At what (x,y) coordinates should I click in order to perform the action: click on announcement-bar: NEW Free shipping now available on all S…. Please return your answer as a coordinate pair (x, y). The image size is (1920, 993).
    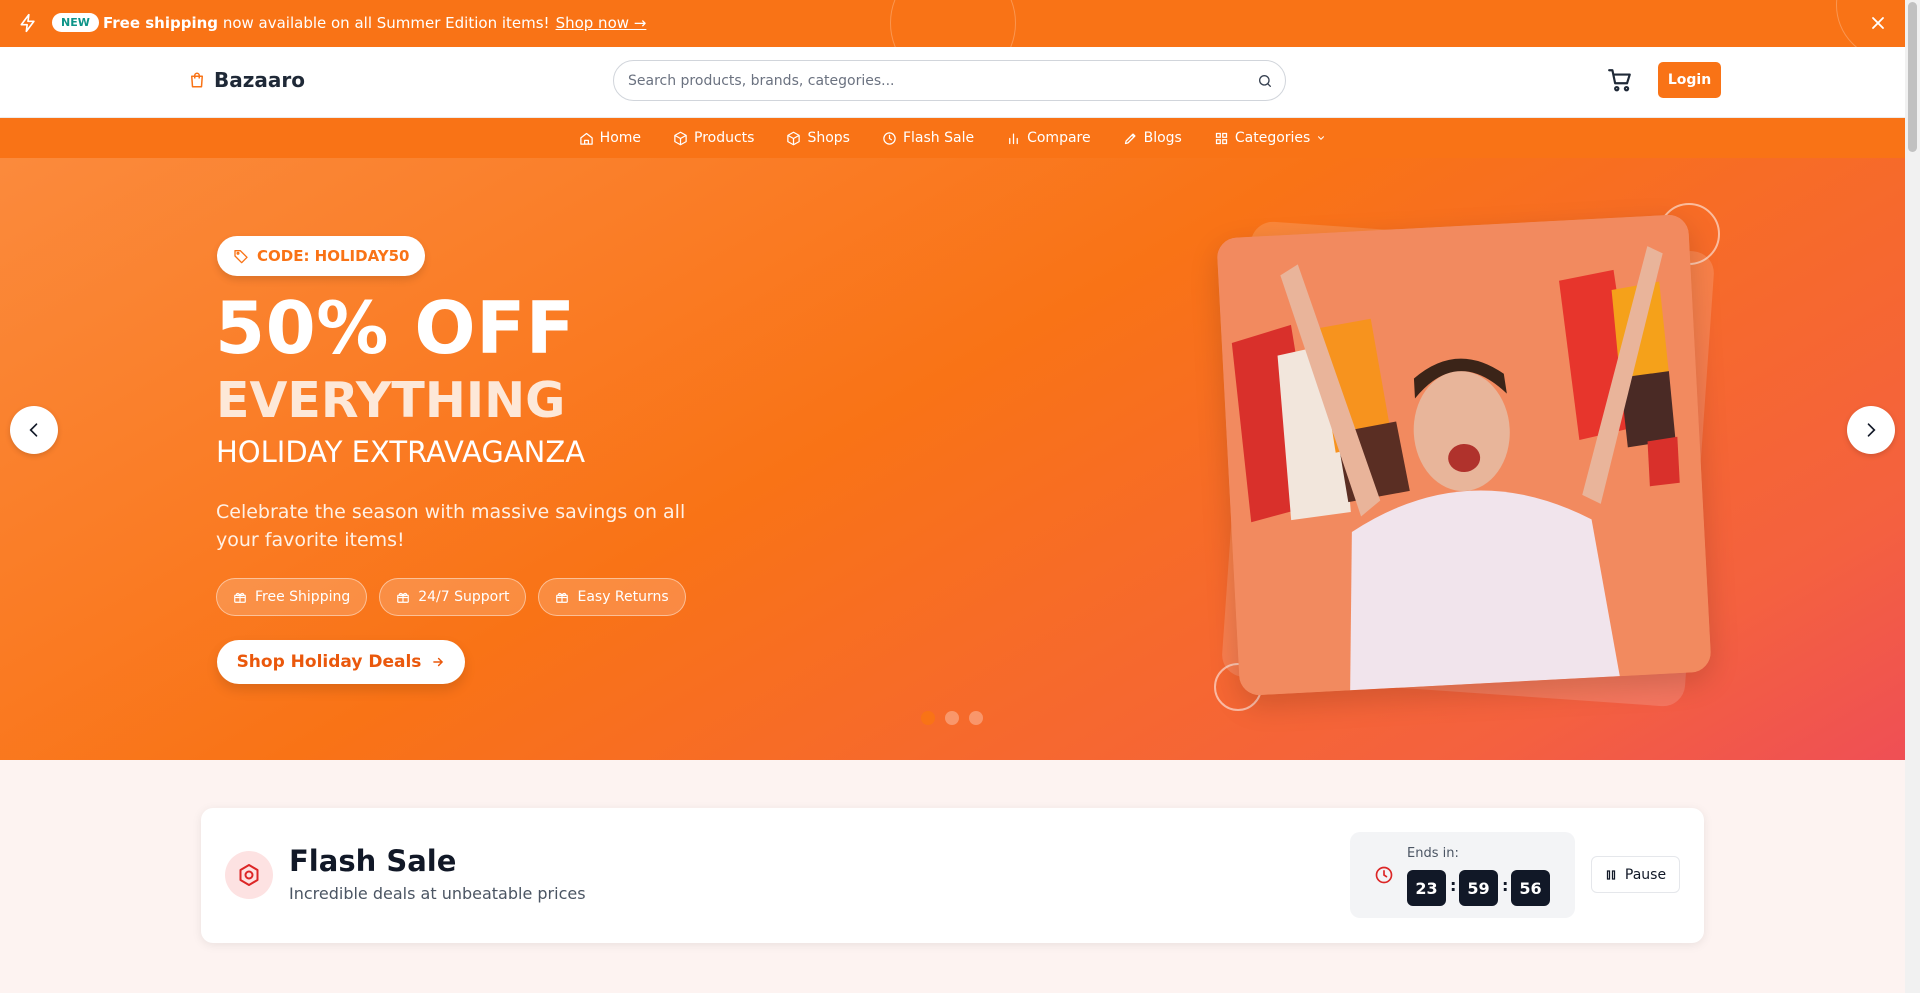
    Looking at the image, I should click on (952, 23).